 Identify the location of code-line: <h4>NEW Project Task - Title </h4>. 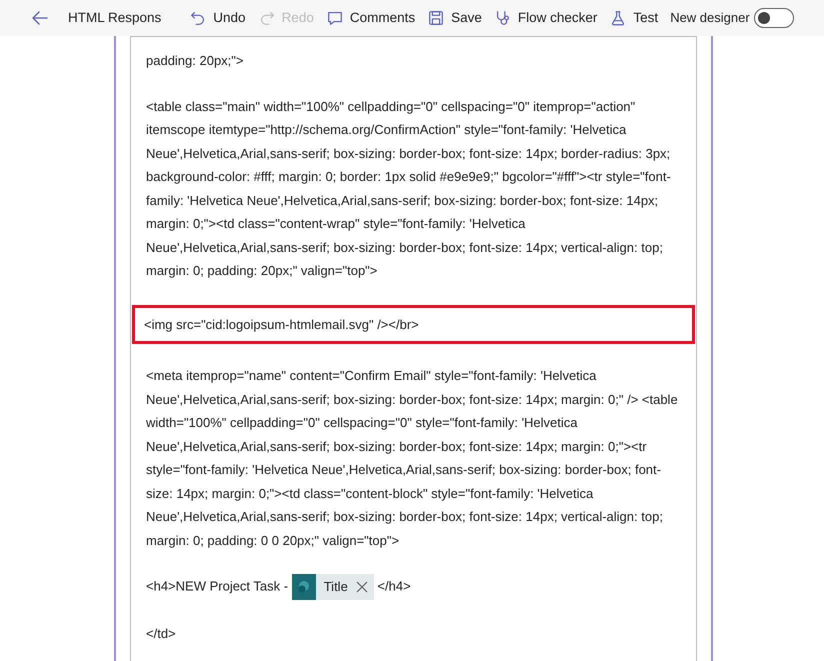
(413, 587).